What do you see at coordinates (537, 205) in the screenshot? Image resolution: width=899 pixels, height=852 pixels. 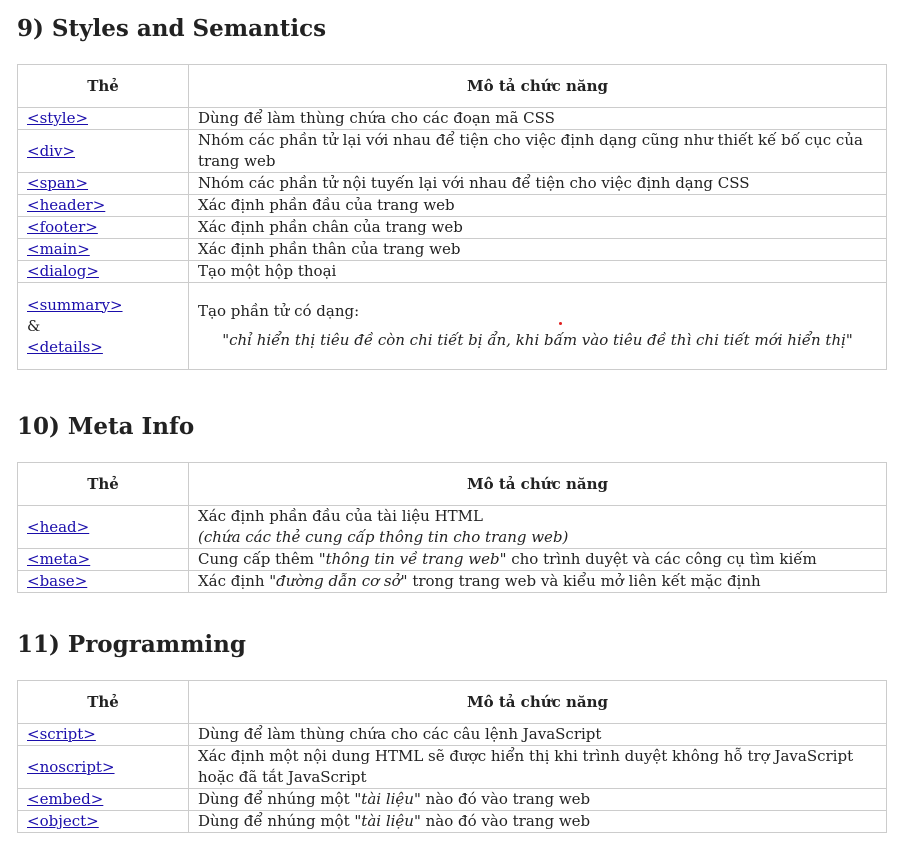 I see `tag-description: Xác định phần đầu của trang web` at bounding box center [537, 205].